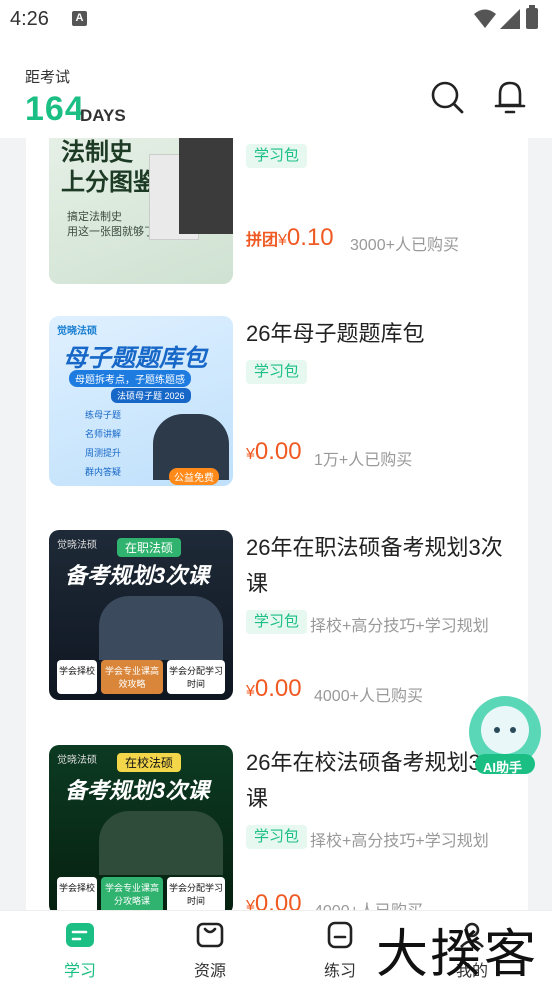  I want to click on thumb-free-badge: 公益免费, so click(194, 476).